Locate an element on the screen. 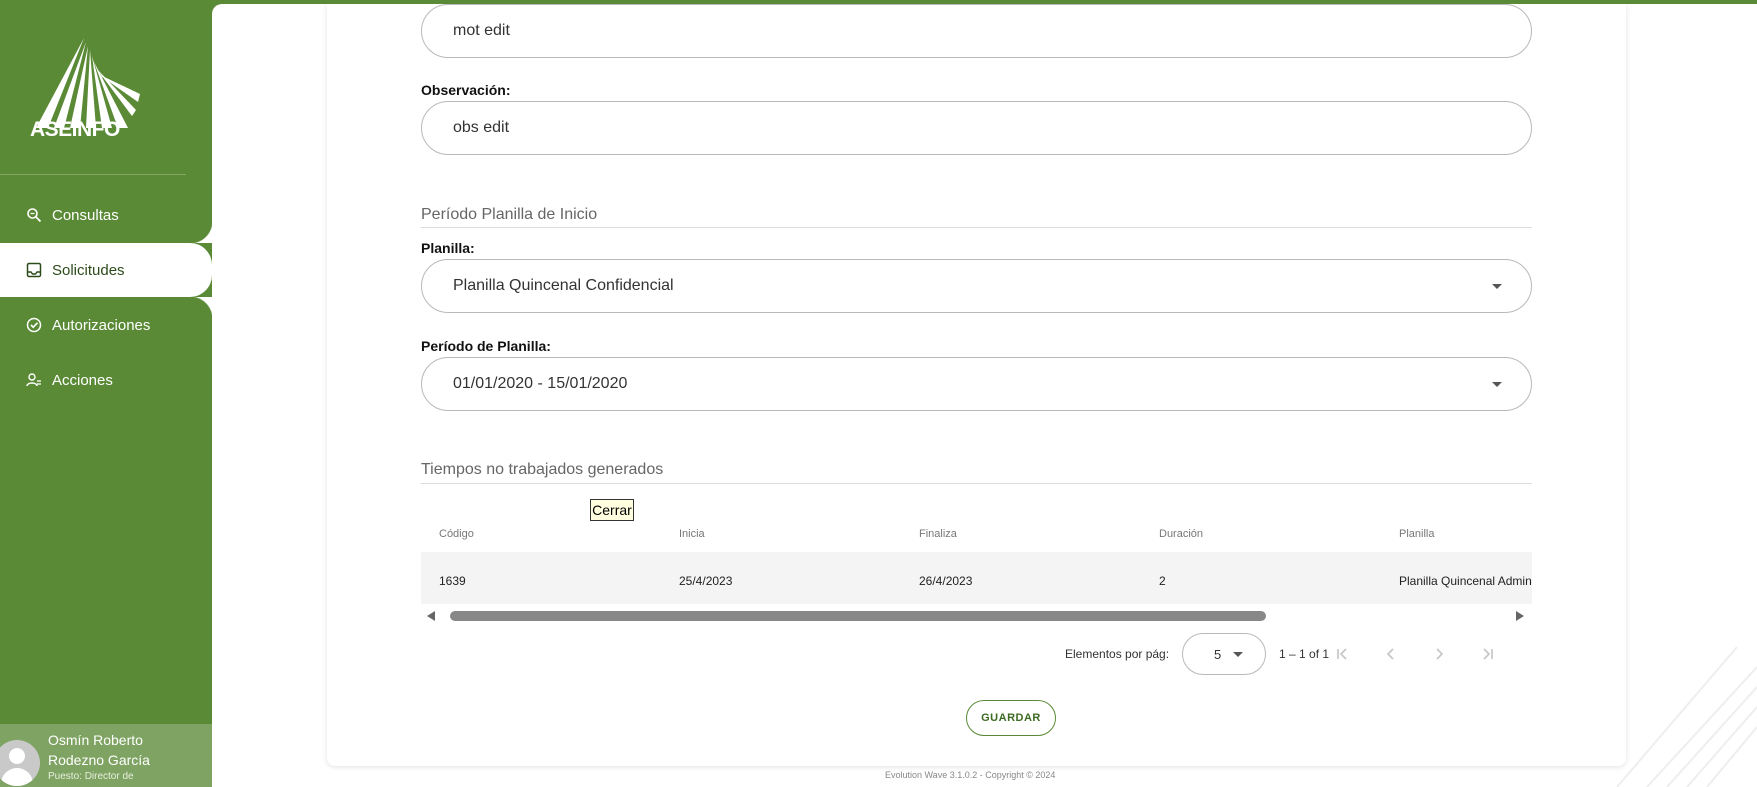 This screenshot has width=1757, height=787. scrollbar-thumb is located at coordinates (858, 616).